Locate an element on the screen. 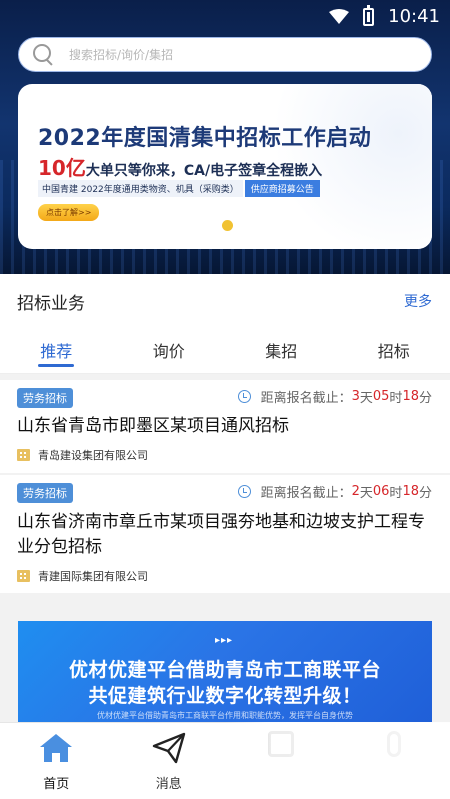  bottom-nav: 首页 消息 is located at coordinates (225, 760).